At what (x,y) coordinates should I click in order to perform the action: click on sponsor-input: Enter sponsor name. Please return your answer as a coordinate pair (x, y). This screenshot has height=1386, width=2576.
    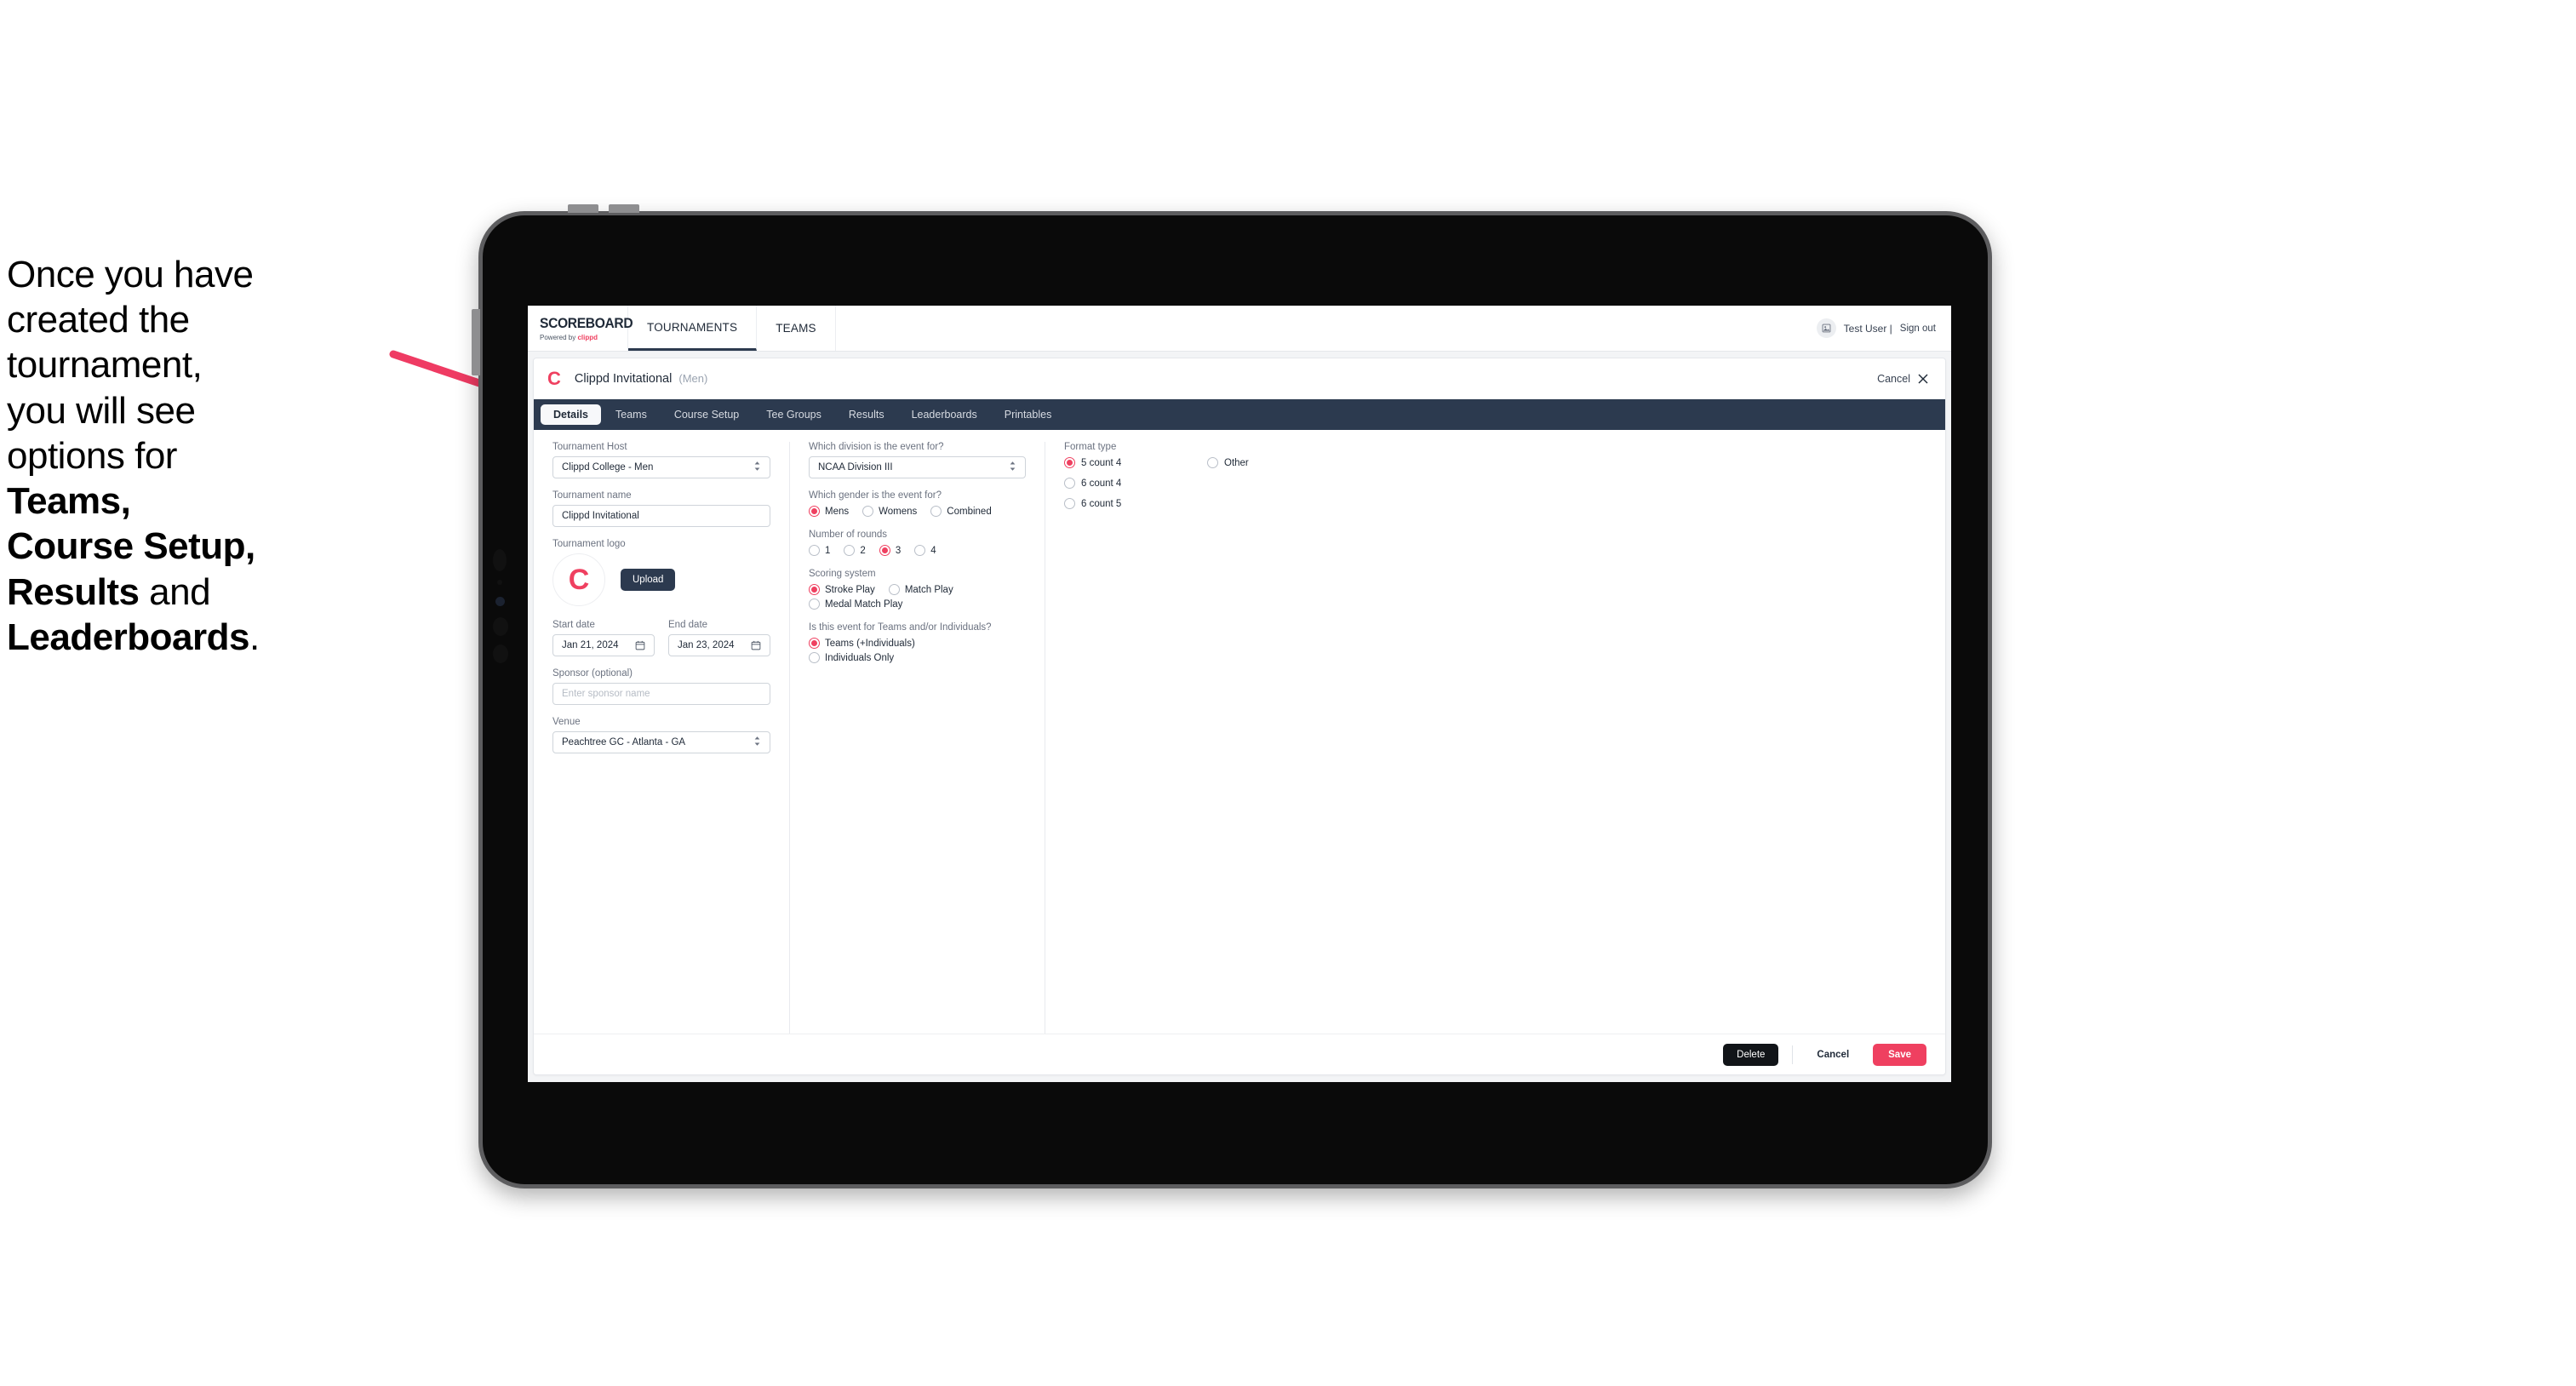
    Looking at the image, I should click on (661, 694).